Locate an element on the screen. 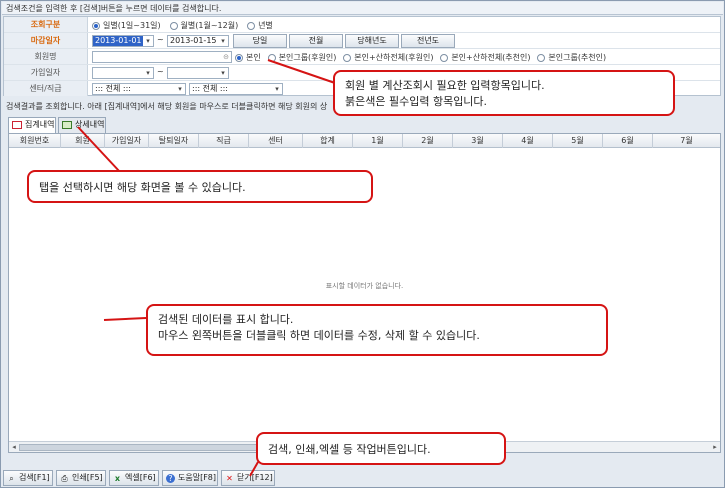 The width and height of the screenshot is (725, 488). prev-month-button: 전월 is located at coordinates (316, 41).